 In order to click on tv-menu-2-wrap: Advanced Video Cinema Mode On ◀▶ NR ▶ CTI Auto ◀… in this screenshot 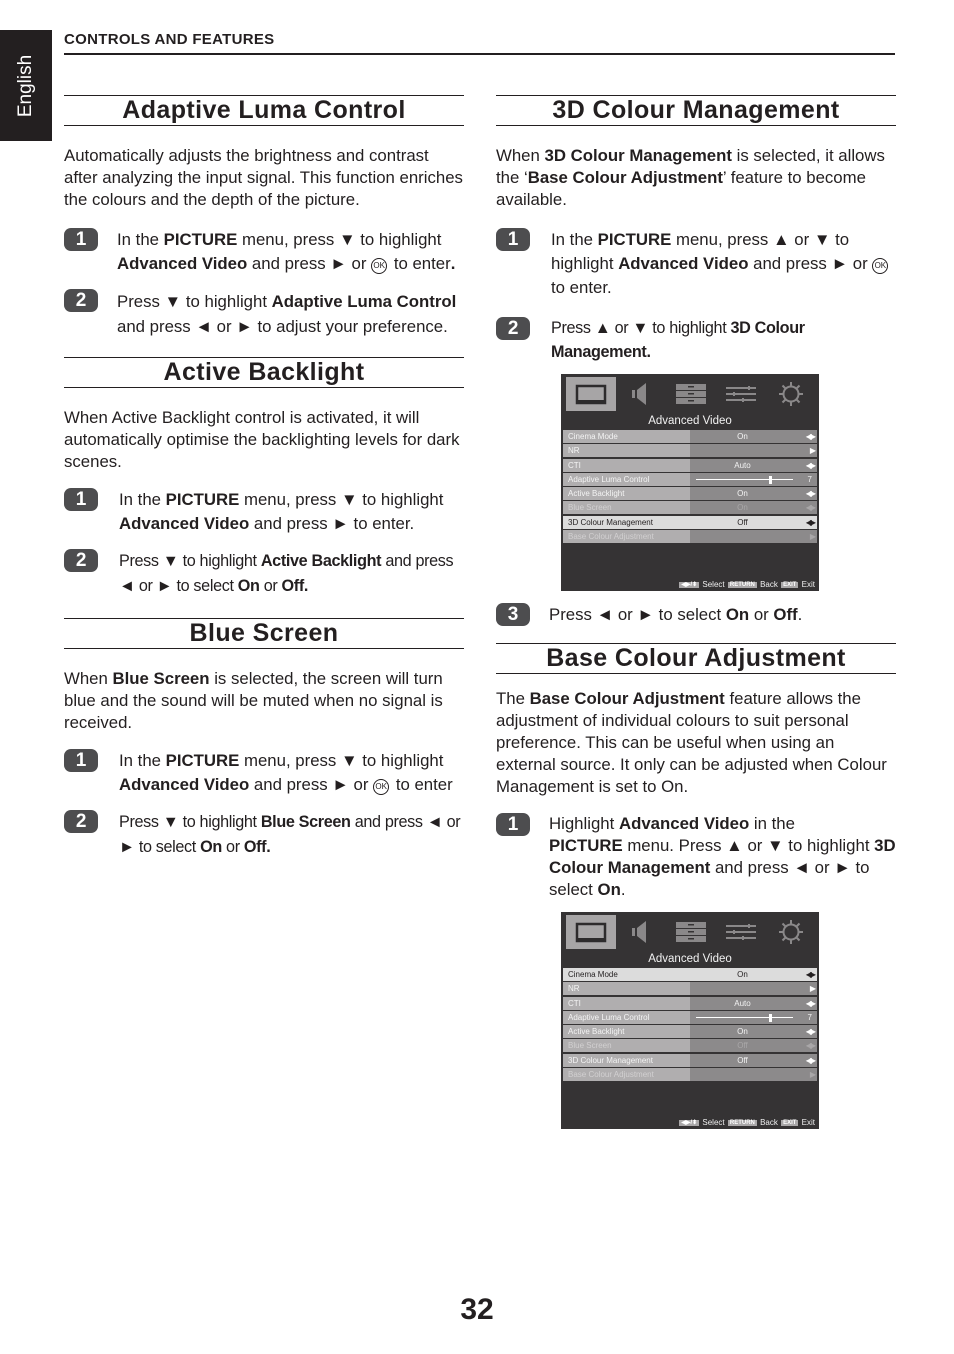, I will do `click(728, 1020)`.